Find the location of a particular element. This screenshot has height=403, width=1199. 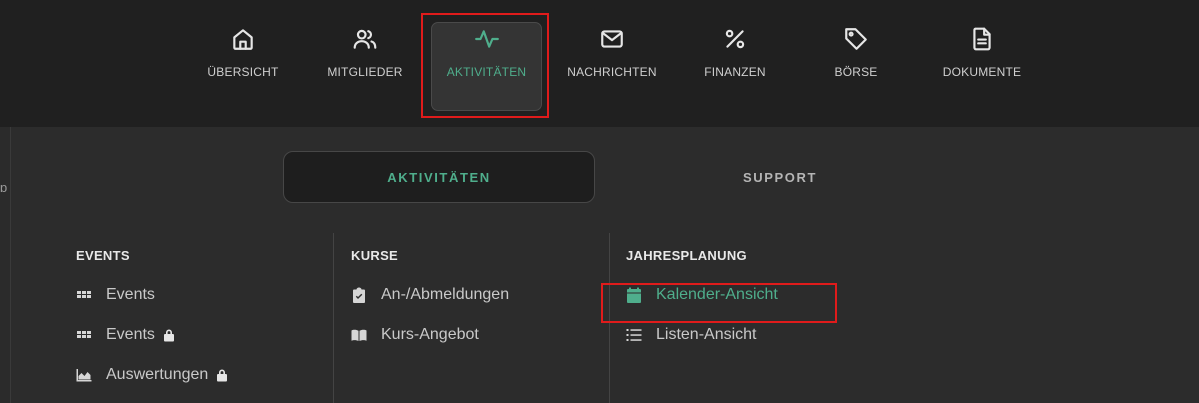

nav-item-dokumente: DOKUMENTE is located at coordinates (982, 73).